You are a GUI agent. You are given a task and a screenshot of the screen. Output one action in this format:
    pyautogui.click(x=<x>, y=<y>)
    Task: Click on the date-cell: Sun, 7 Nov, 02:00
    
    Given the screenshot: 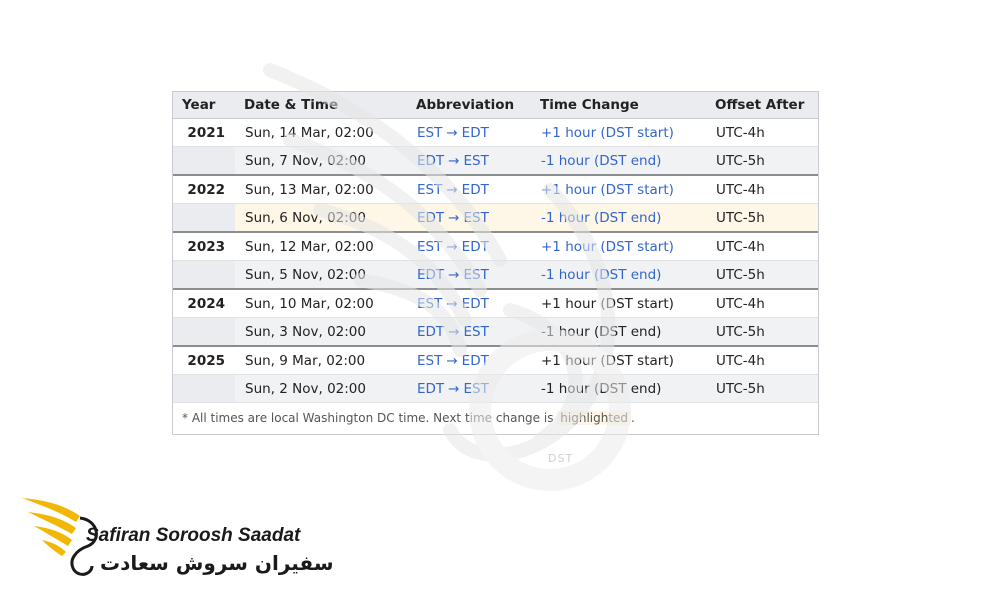 What is the action you would take?
    pyautogui.click(x=321, y=161)
    